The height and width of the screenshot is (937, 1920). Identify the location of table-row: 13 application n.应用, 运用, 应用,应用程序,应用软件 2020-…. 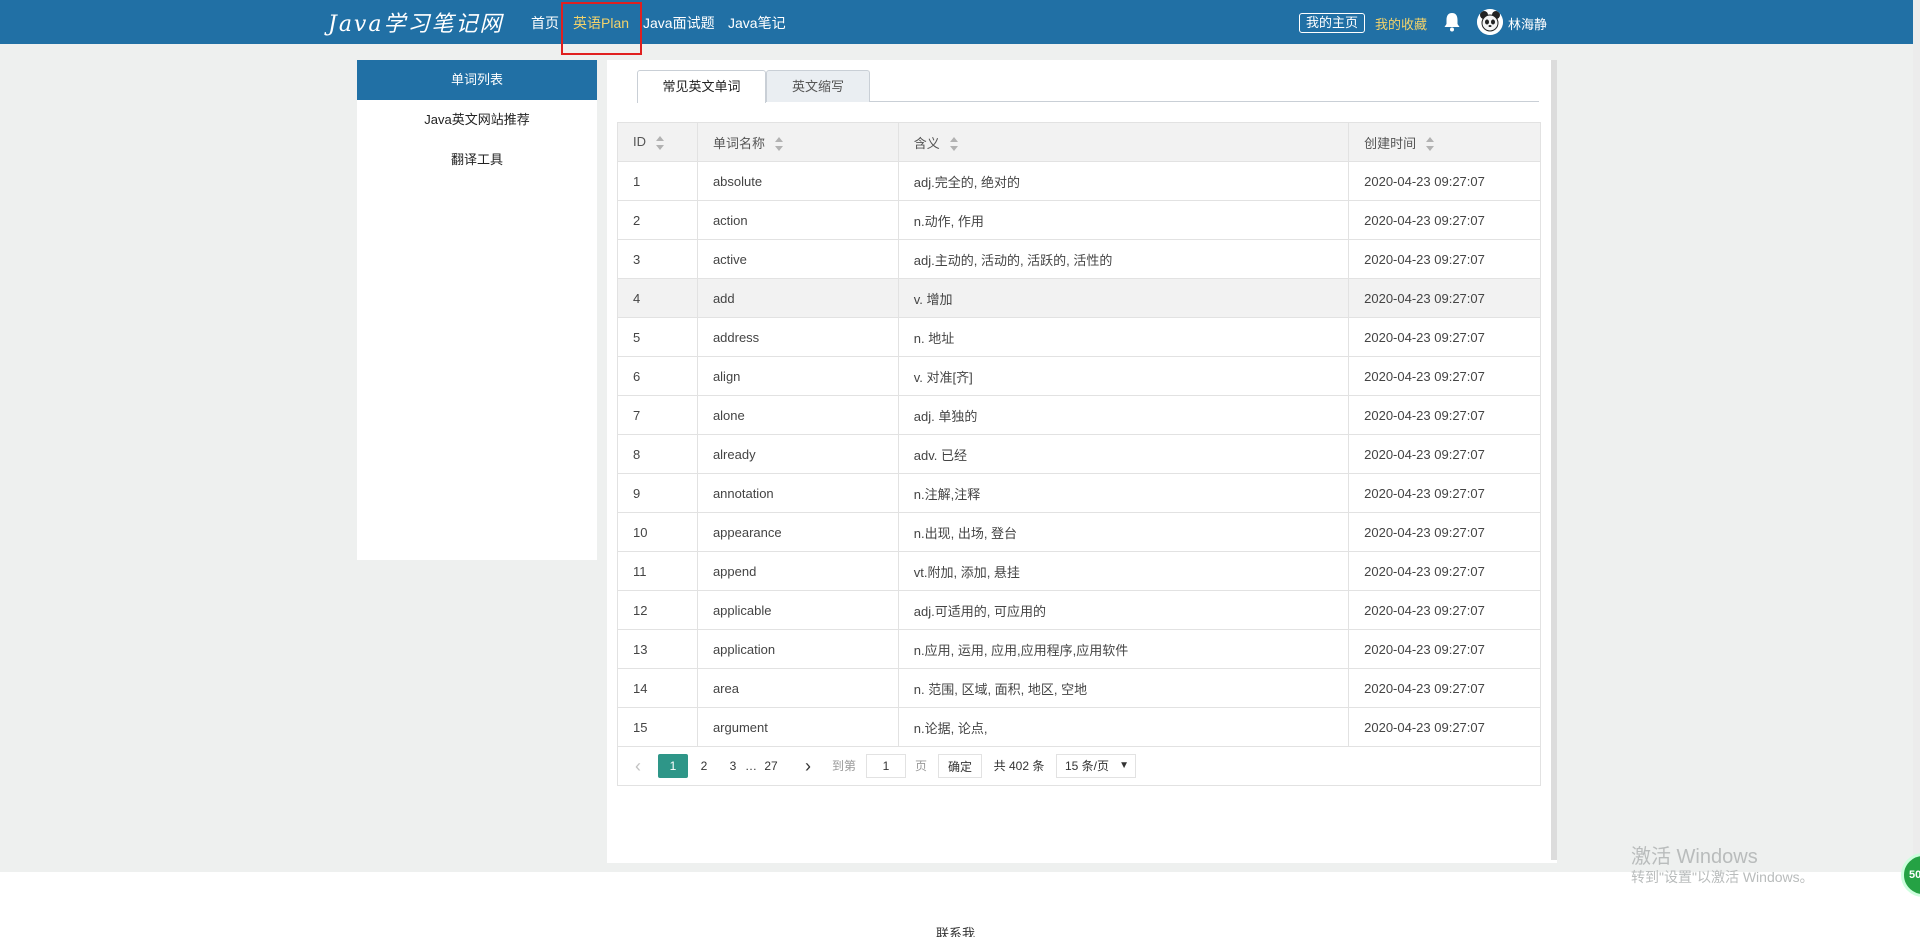
(1079, 649).